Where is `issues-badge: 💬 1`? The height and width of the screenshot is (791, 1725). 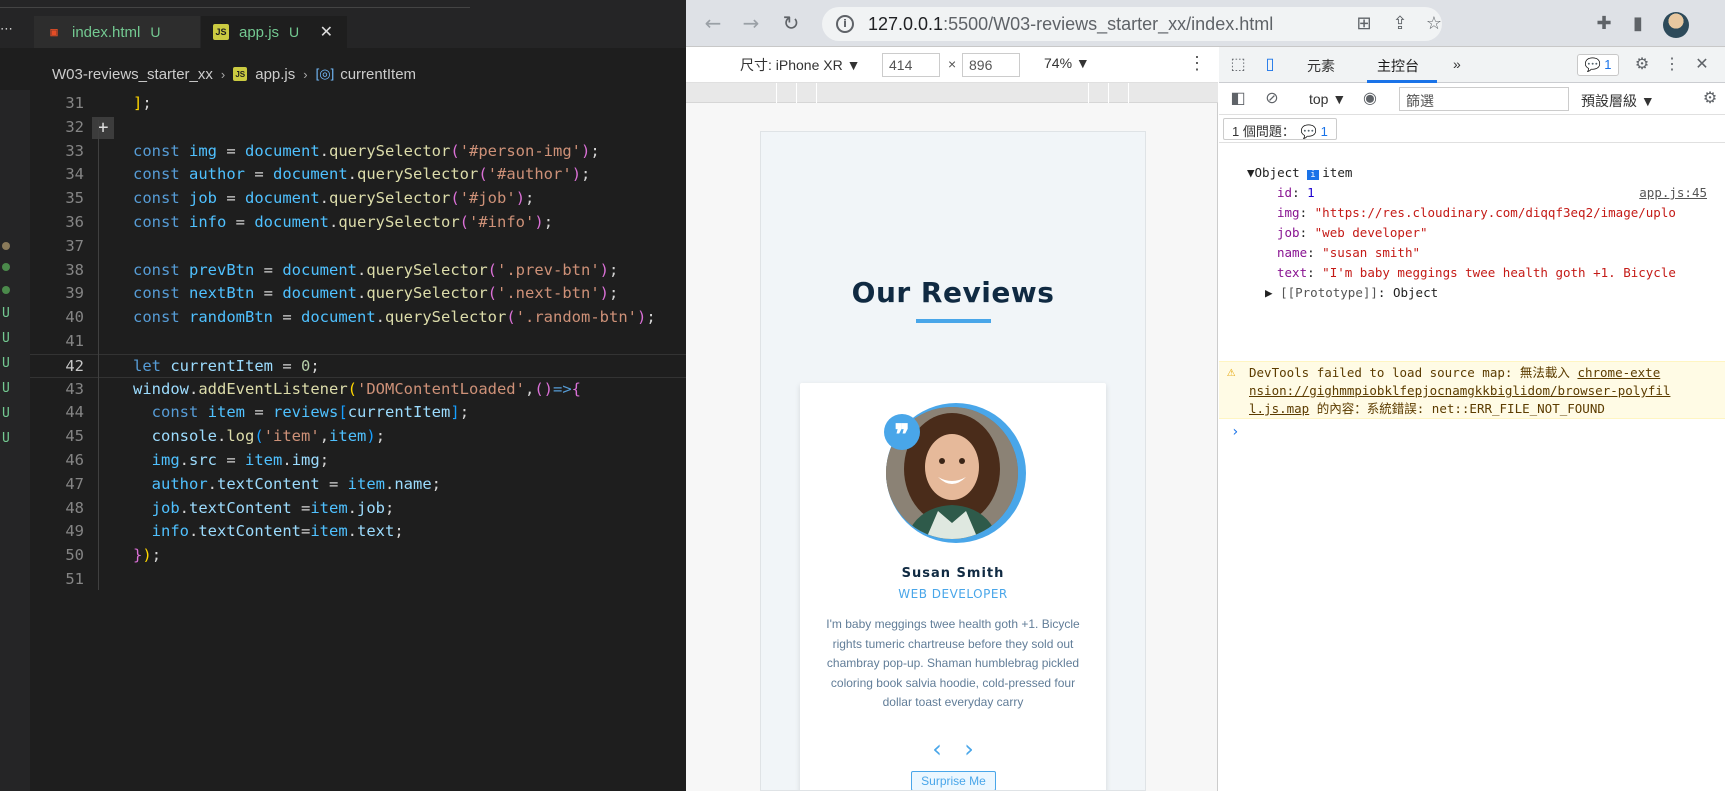 issues-badge: 💬 1 is located at coordinates (1598, 65).